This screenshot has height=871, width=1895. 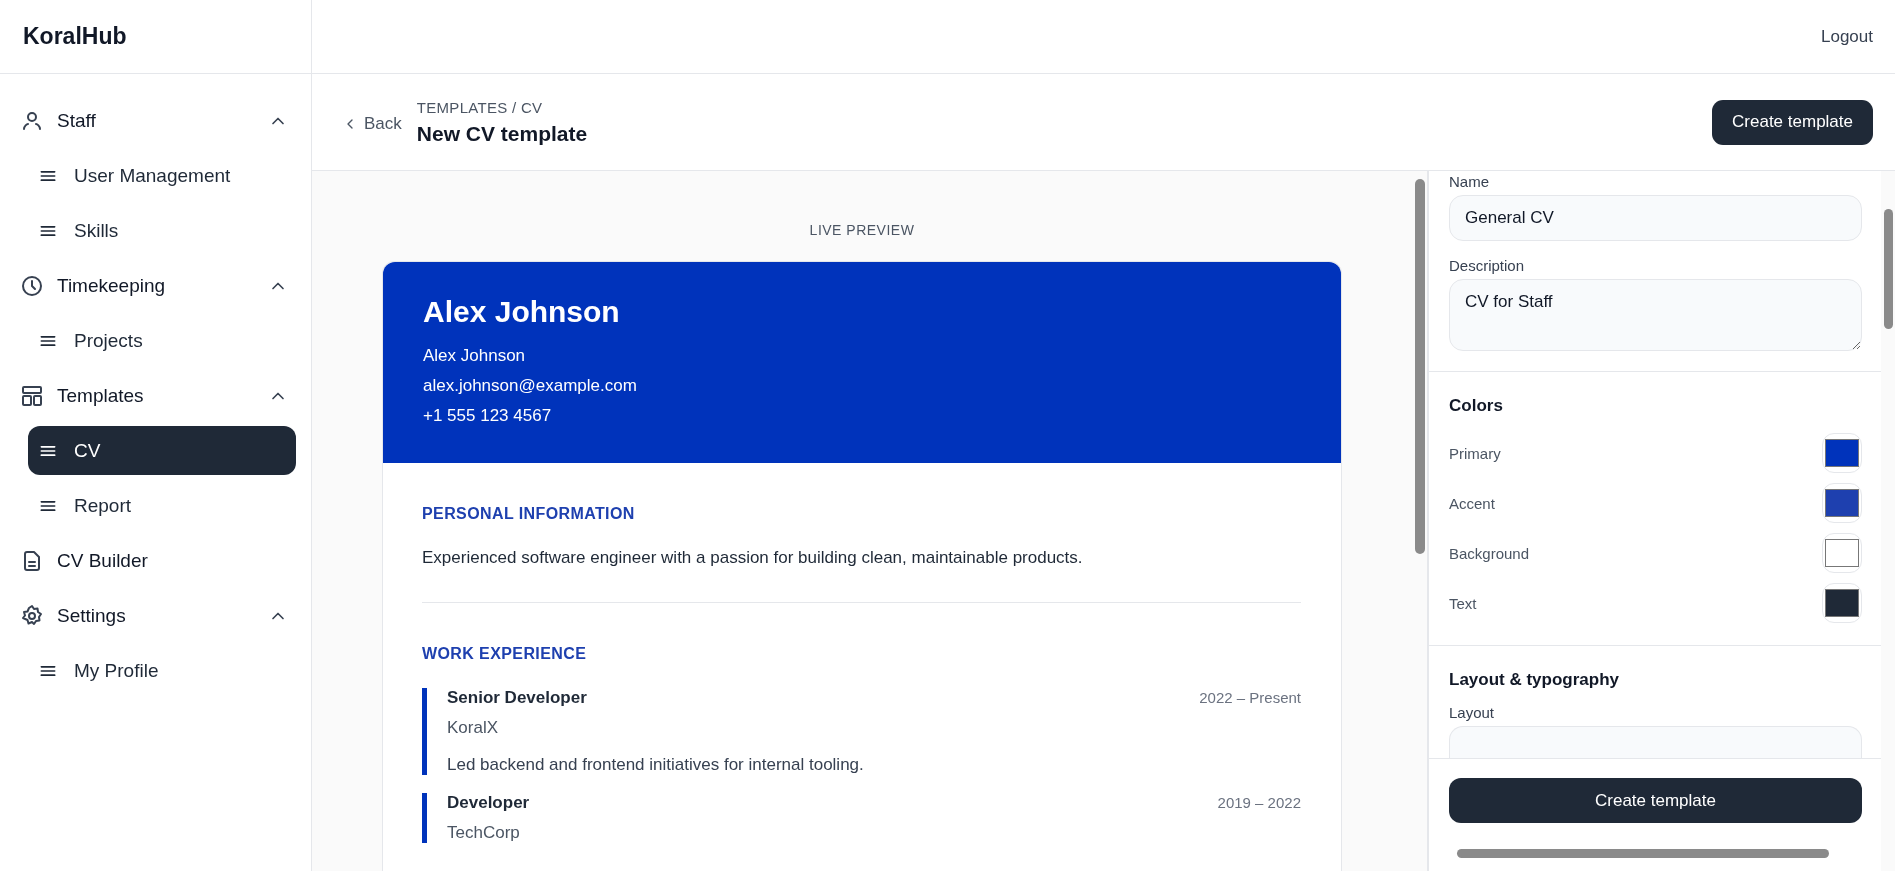 What do you see at coordinates (502, 133) in the screenshot?
I see `page-title: New CV template` at bounding box center [502, 133].